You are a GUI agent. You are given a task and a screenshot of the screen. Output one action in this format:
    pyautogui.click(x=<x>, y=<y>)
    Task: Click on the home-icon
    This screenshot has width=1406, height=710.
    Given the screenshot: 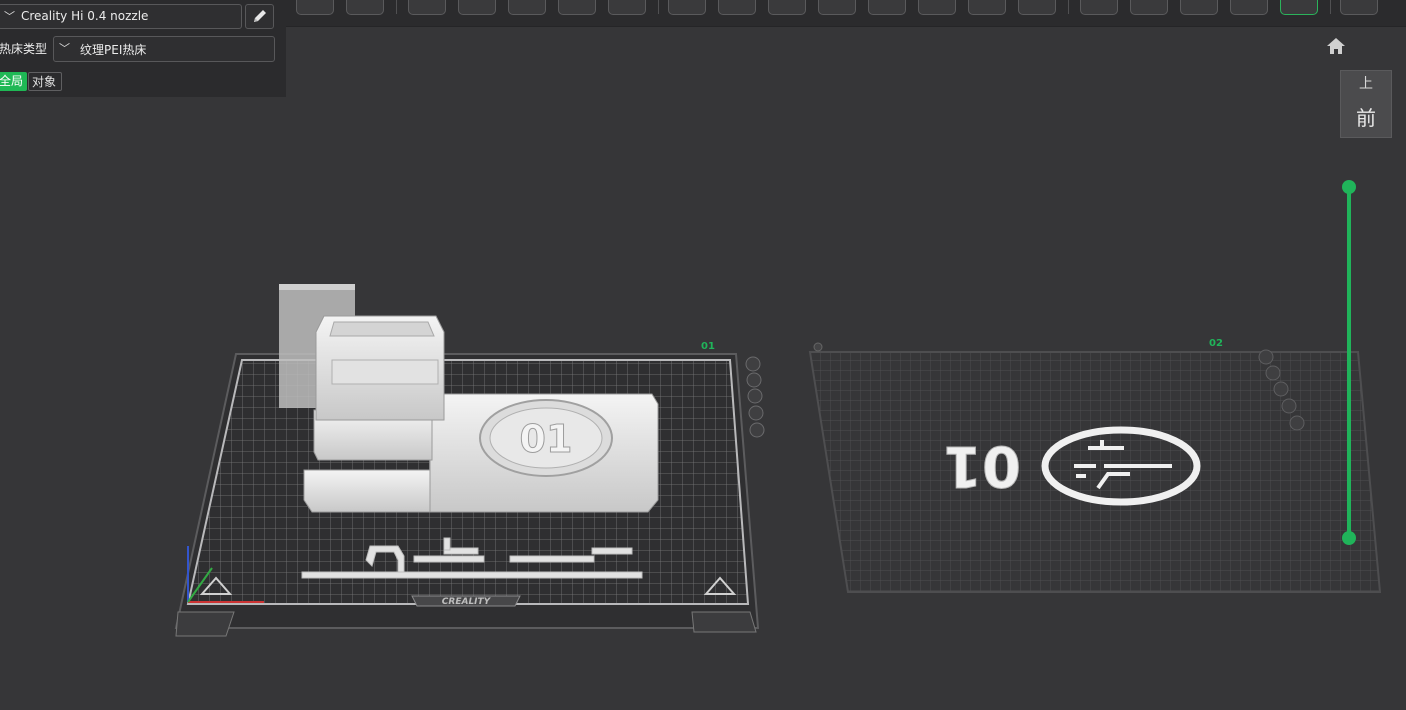 What is the action you would take?
    pyautogui.click(x=1336, y=46)
    